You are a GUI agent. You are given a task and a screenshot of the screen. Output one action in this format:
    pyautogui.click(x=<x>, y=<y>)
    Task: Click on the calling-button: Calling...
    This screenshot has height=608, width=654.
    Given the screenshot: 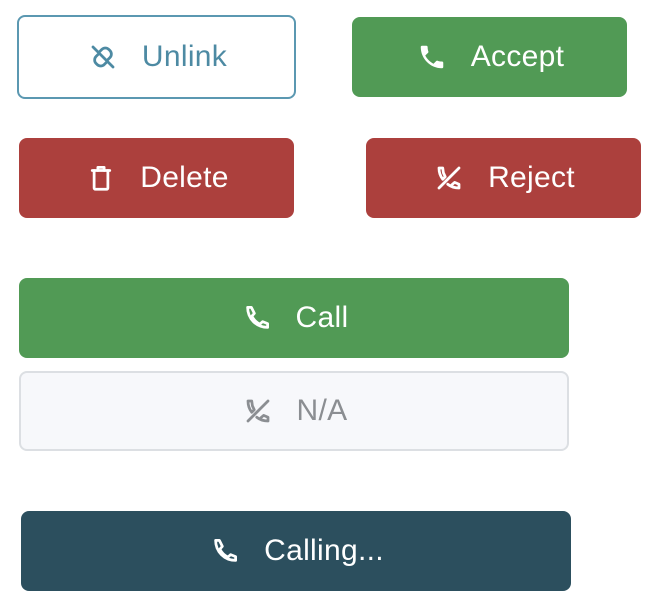 What is the action you would take?
    pyautogui.click(x=296, y=551)
    